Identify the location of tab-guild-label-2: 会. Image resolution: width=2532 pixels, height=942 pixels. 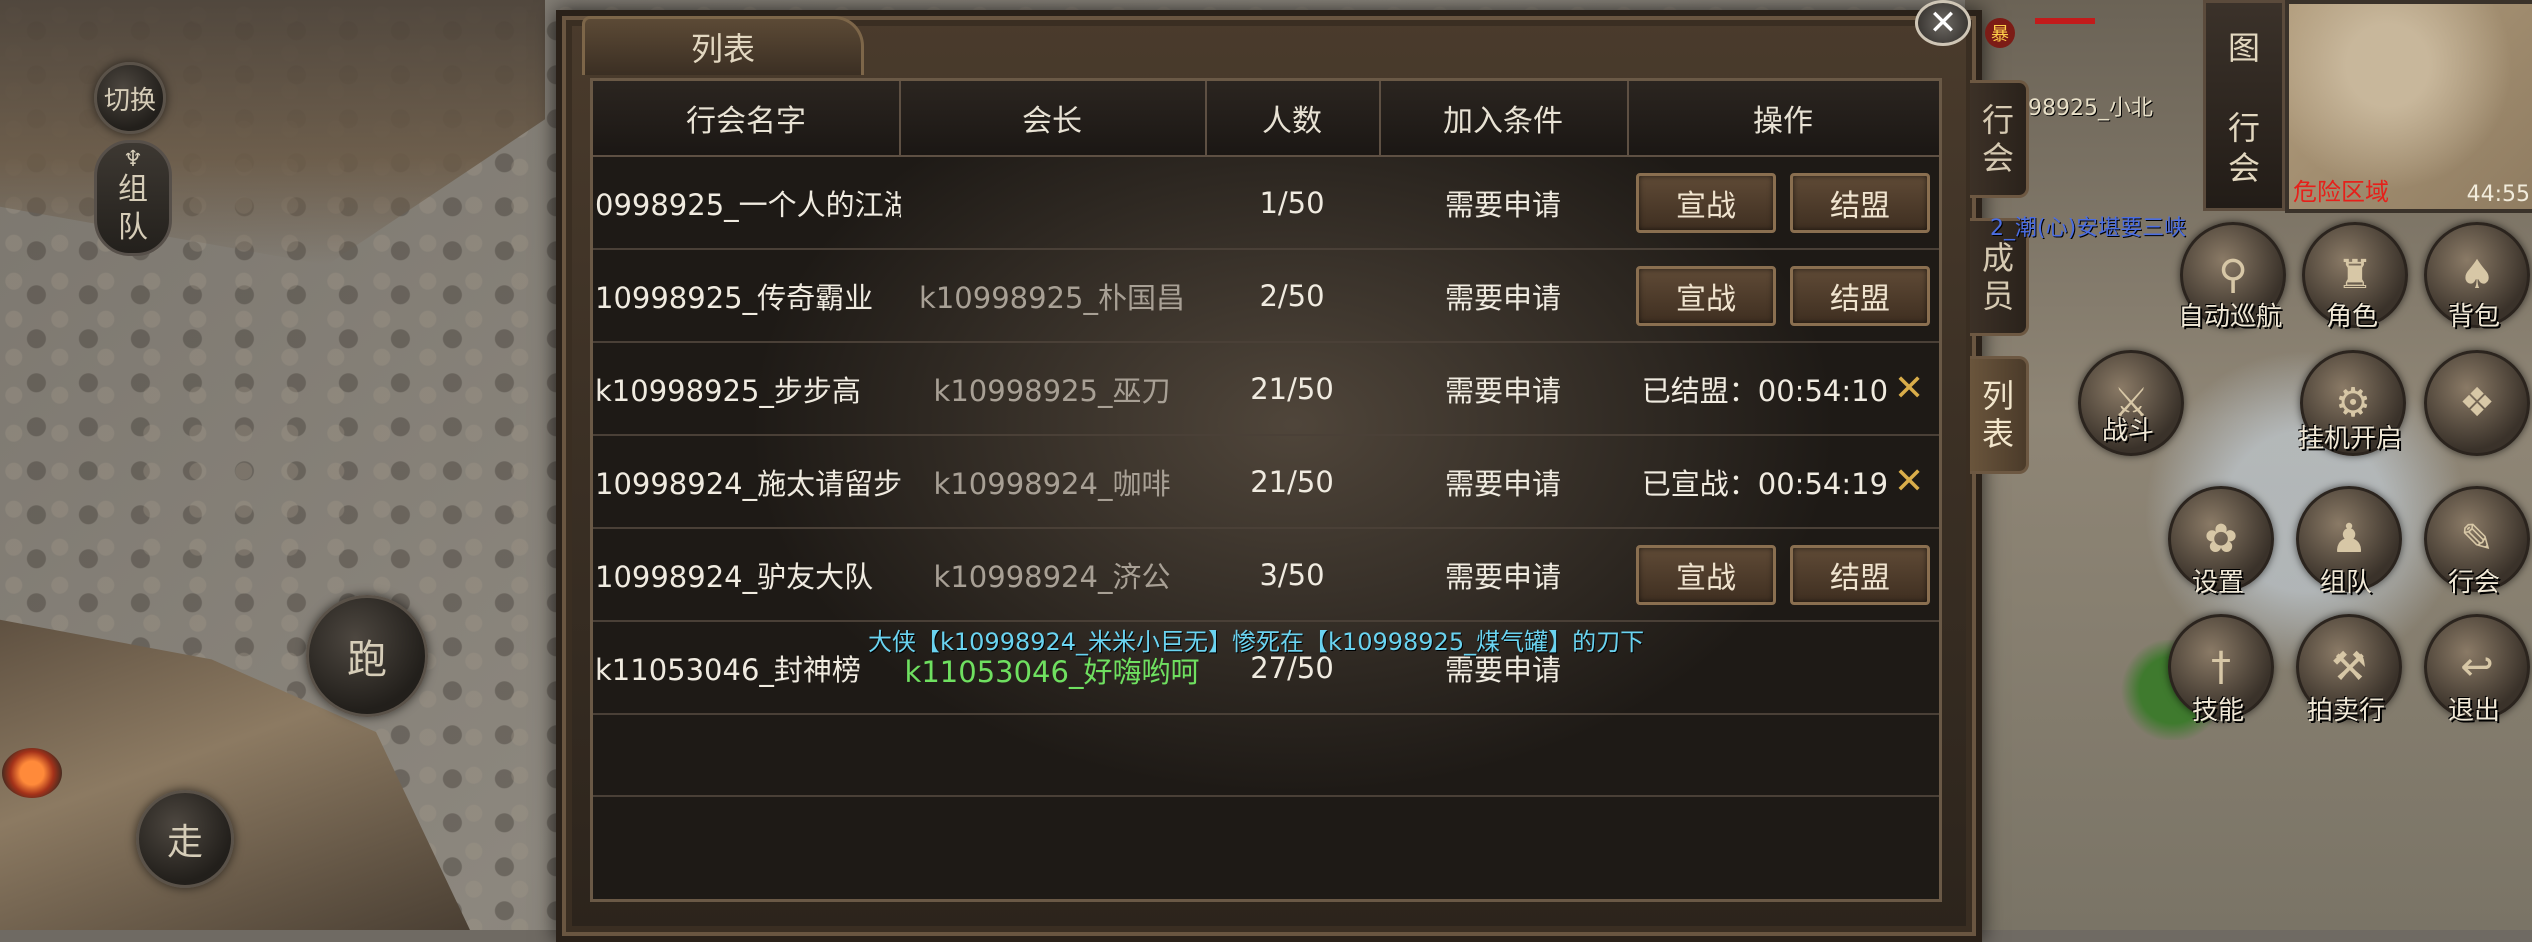
(1997, 158).